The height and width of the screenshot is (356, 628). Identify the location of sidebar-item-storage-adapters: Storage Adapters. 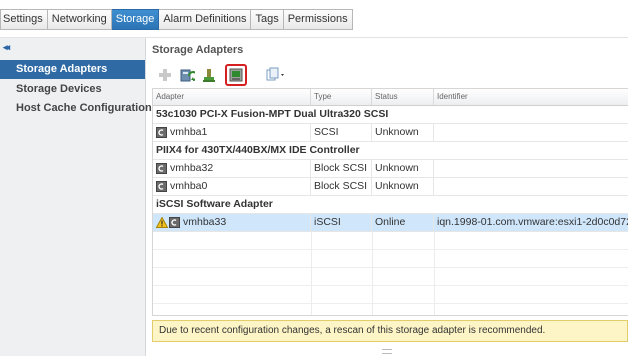
(72, 69).